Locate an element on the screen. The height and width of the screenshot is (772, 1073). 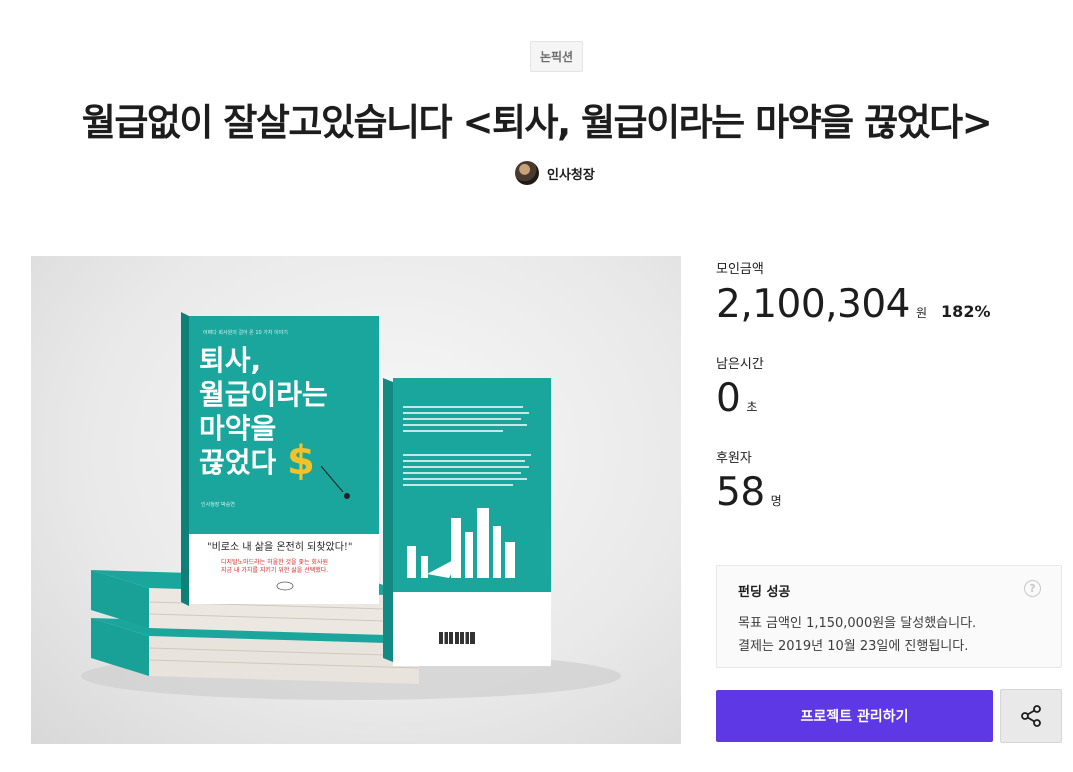
book-title-line-2: 월급이라는 is located at coordinates (263, 394).